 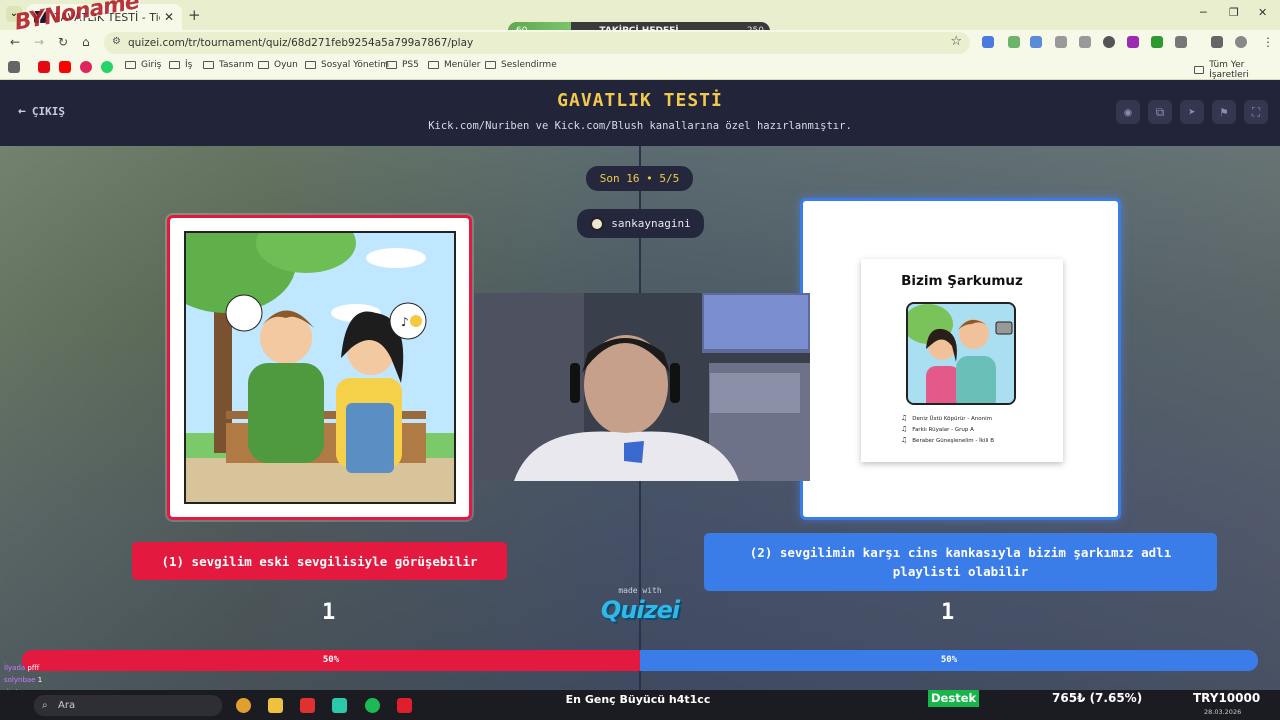 I want to click on bookmark-app-icon, so click(x=86, y=67).